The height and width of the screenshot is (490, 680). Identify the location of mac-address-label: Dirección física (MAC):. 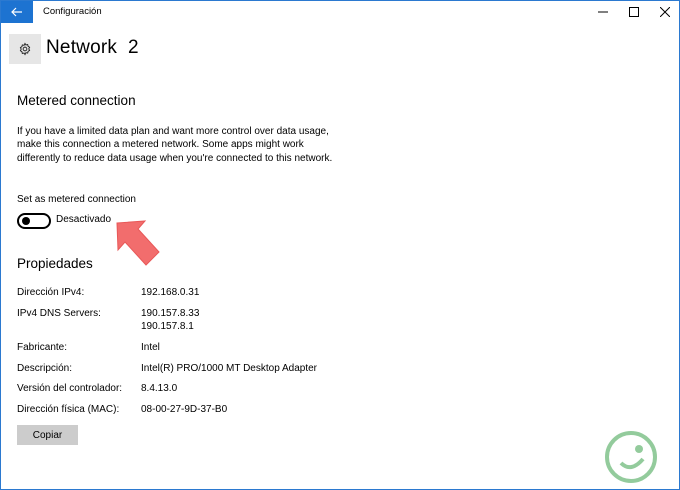
(68, 409).